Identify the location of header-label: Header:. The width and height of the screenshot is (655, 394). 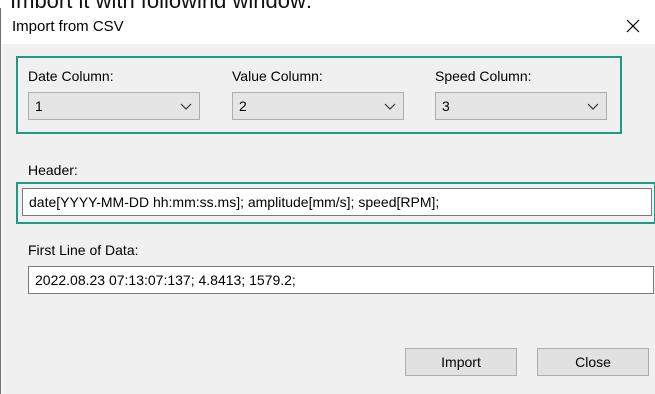
(53, 170).